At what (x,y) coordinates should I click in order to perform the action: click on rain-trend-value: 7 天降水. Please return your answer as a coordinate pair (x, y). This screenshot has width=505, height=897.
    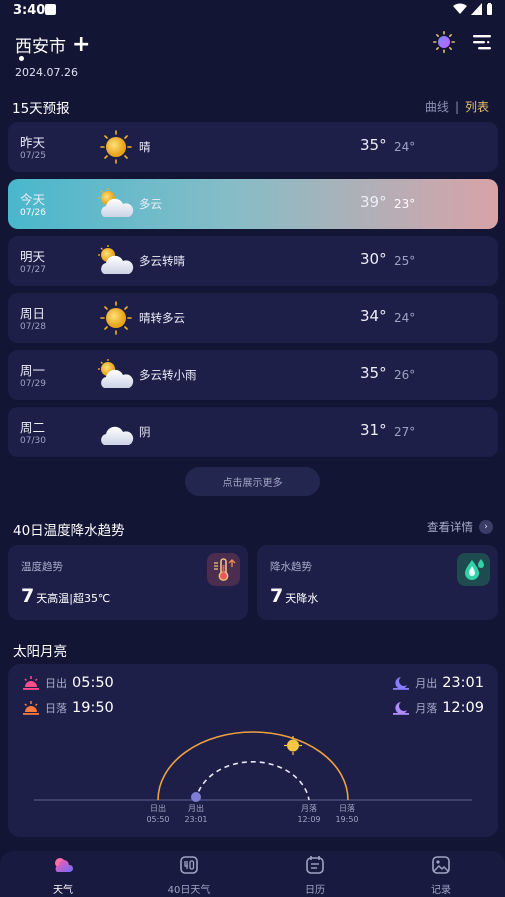
    Looking at the image, I should click on (294, 596).